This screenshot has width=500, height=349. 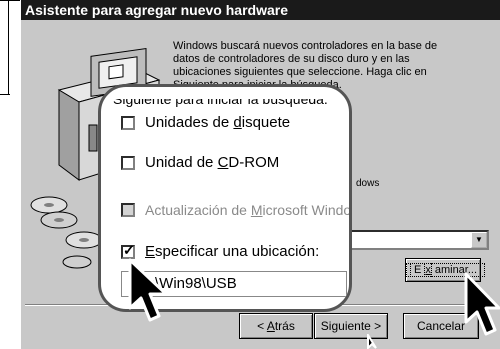 What do you see at coordinates (232, 251) in the screenshot?
I see `location-label: Especificar una ubicación:` at bounding box center [232, 251].